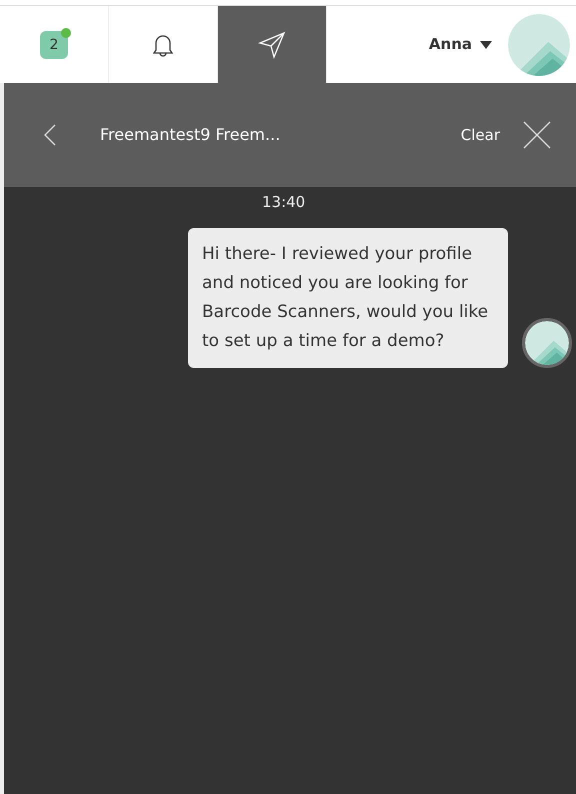 This screenshot has width=576, height=794. I want to click on nav-tab, so click(272, 44).